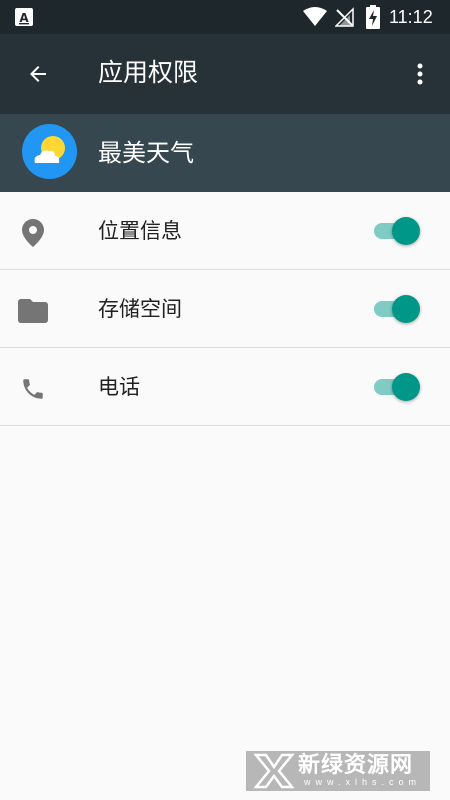 The image size is (450, 800). I want to click on back-button, so click(38, 74).